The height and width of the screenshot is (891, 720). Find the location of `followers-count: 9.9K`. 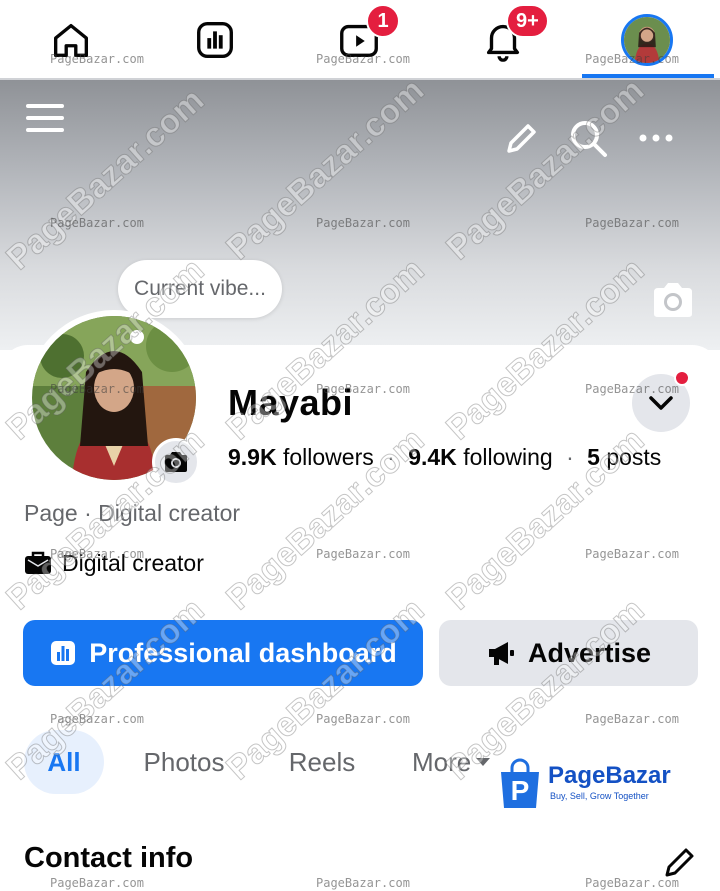

followers-count: 9.9K is located at coordinates (252, 457).